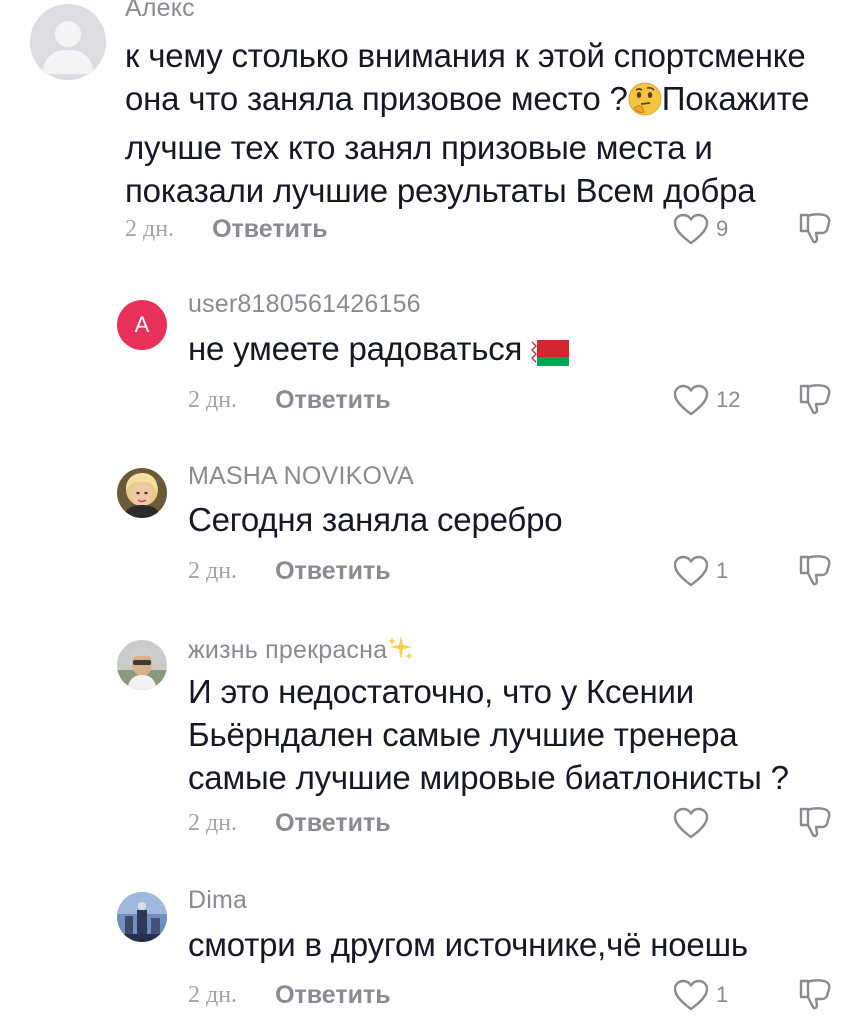 This screenshot has height=1024, width=860. I want to click on comment-text: не умеете радоваться, so click(379, 351).